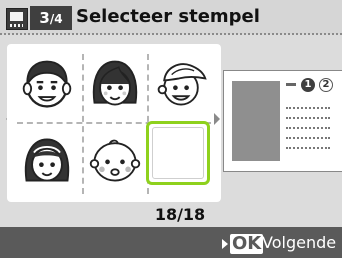 The height and width of the screenshot is (258, 342). Describe the element at coordinates (299, 242) in the screenshot. I see `next-label: Volgende` at that location.